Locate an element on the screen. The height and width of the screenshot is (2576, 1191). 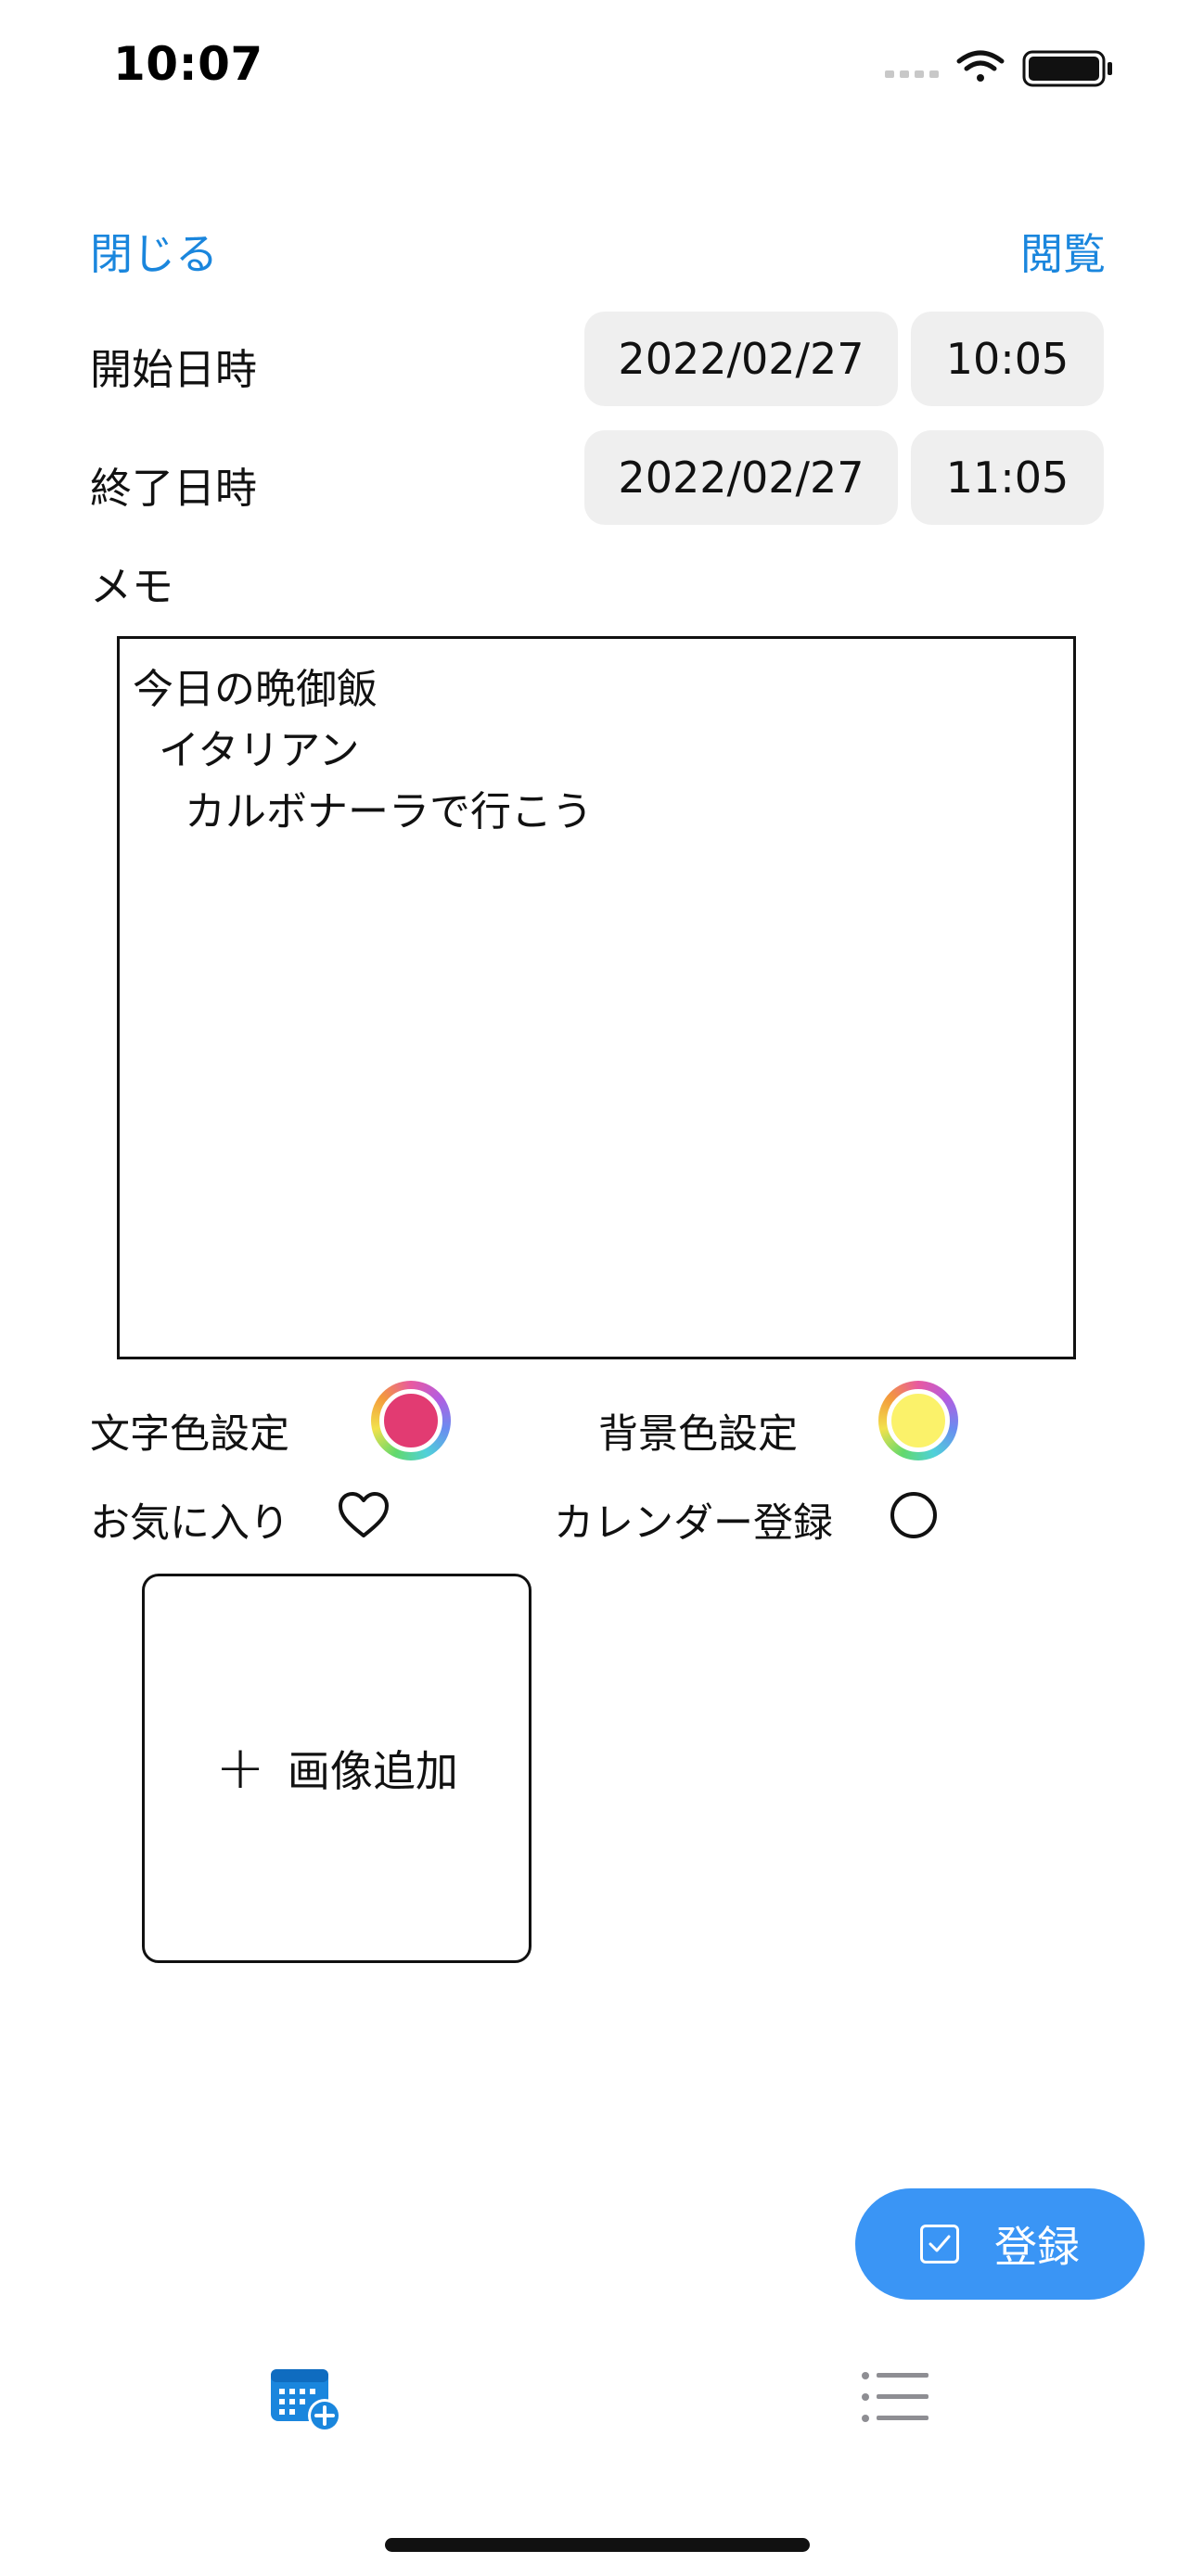
tab-list is located at coordinates (895, 2397).